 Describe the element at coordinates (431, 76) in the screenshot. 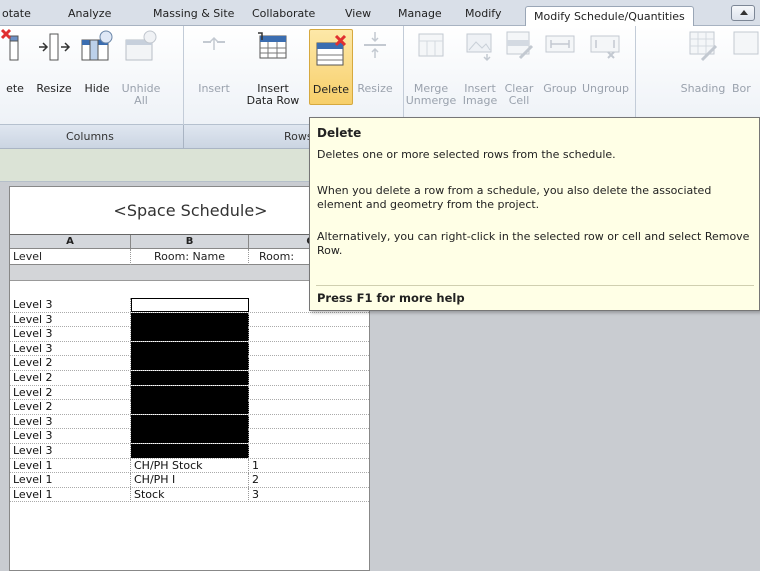

I see `merge-unmerge-button: Merge Unmerge` at that location.